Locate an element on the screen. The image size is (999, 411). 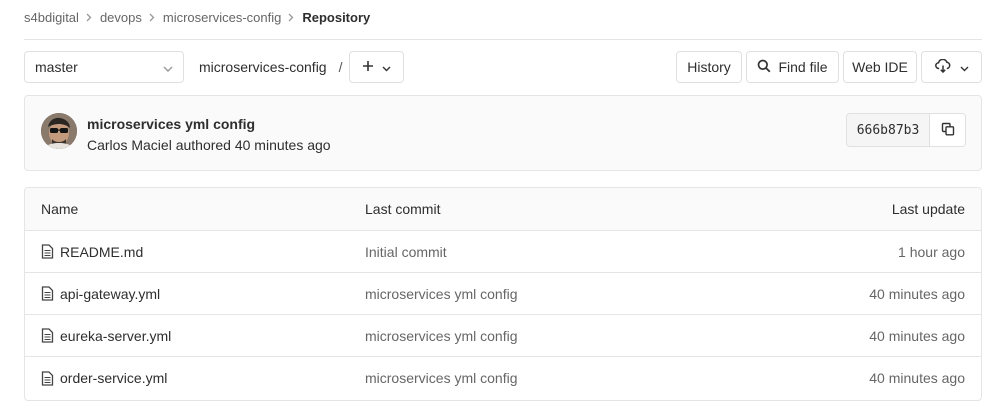
download-dropdown is located at coordinates (951, 67).